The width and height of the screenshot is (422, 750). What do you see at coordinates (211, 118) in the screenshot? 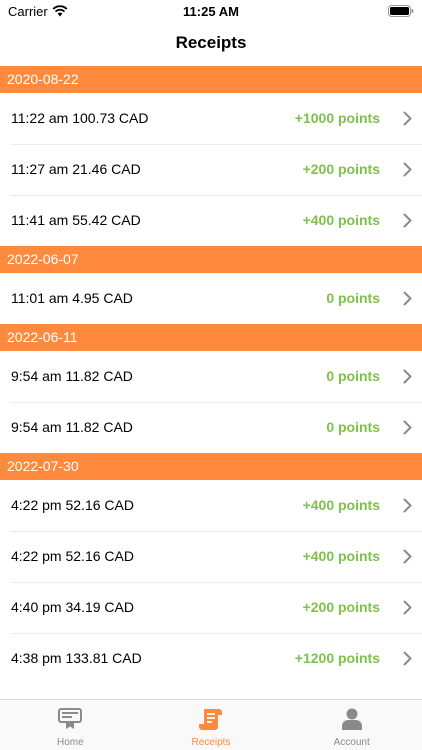
I see `receipt-row: 11:22 am 100.73 CAD +1000 points` at bounding box center [211, 118].